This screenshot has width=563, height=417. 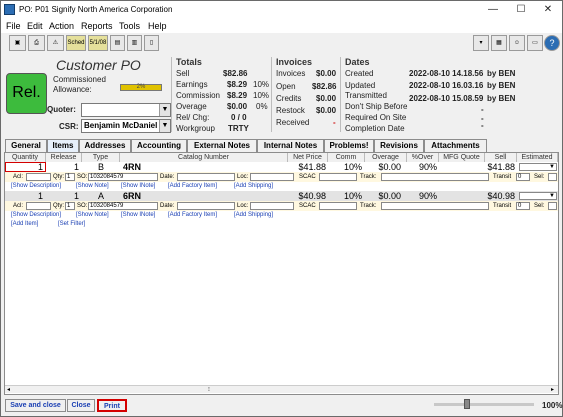 What do you see at coordinates (97, 26) in the screenshot?
I see `menu-reports: Reports` at bounding box center [97, 26].